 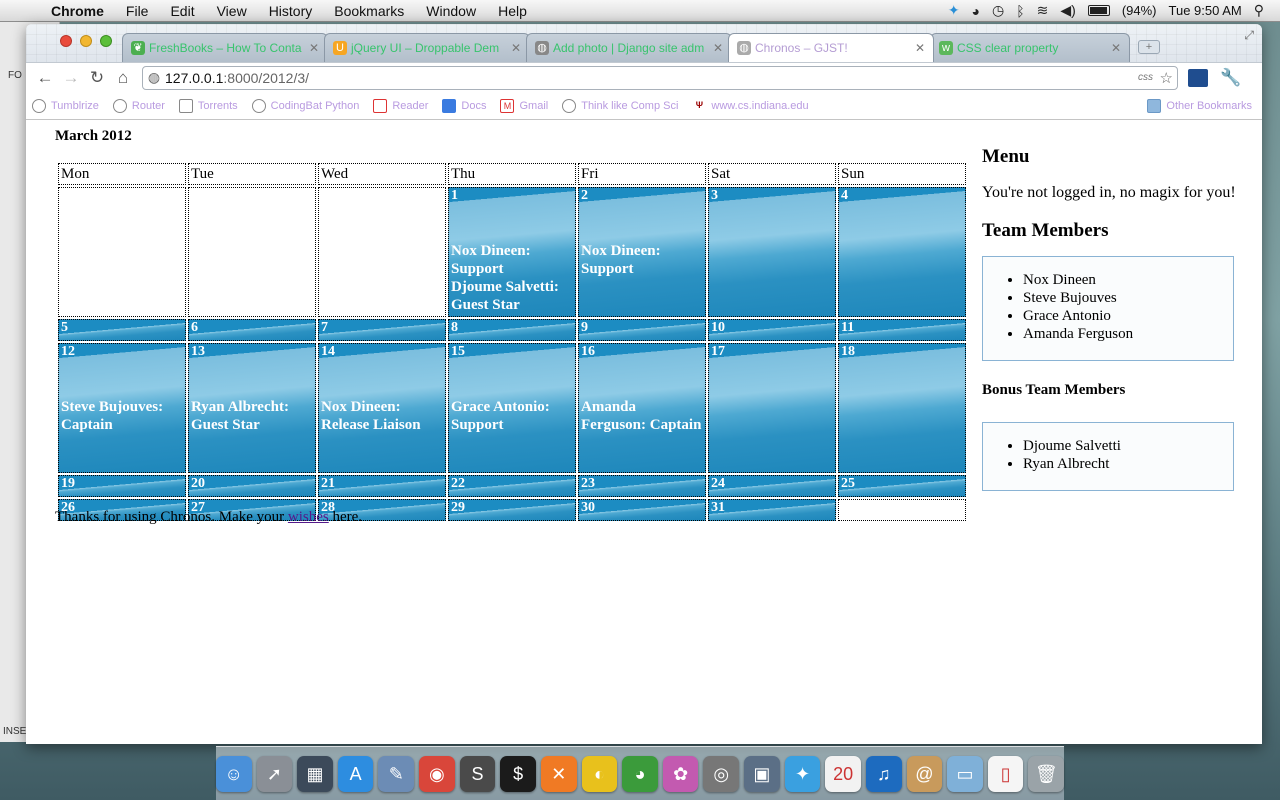 I want to click on new-tab-button: +, so click(x=1149, y=47).